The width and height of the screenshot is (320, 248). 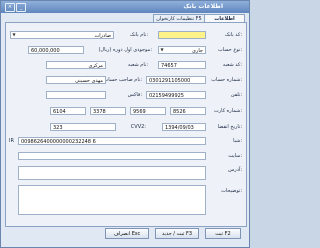 What do you see at coordinates (21, 7) in the screenshot?
I see `minimize-button: _` at bounding box center [21, 7].